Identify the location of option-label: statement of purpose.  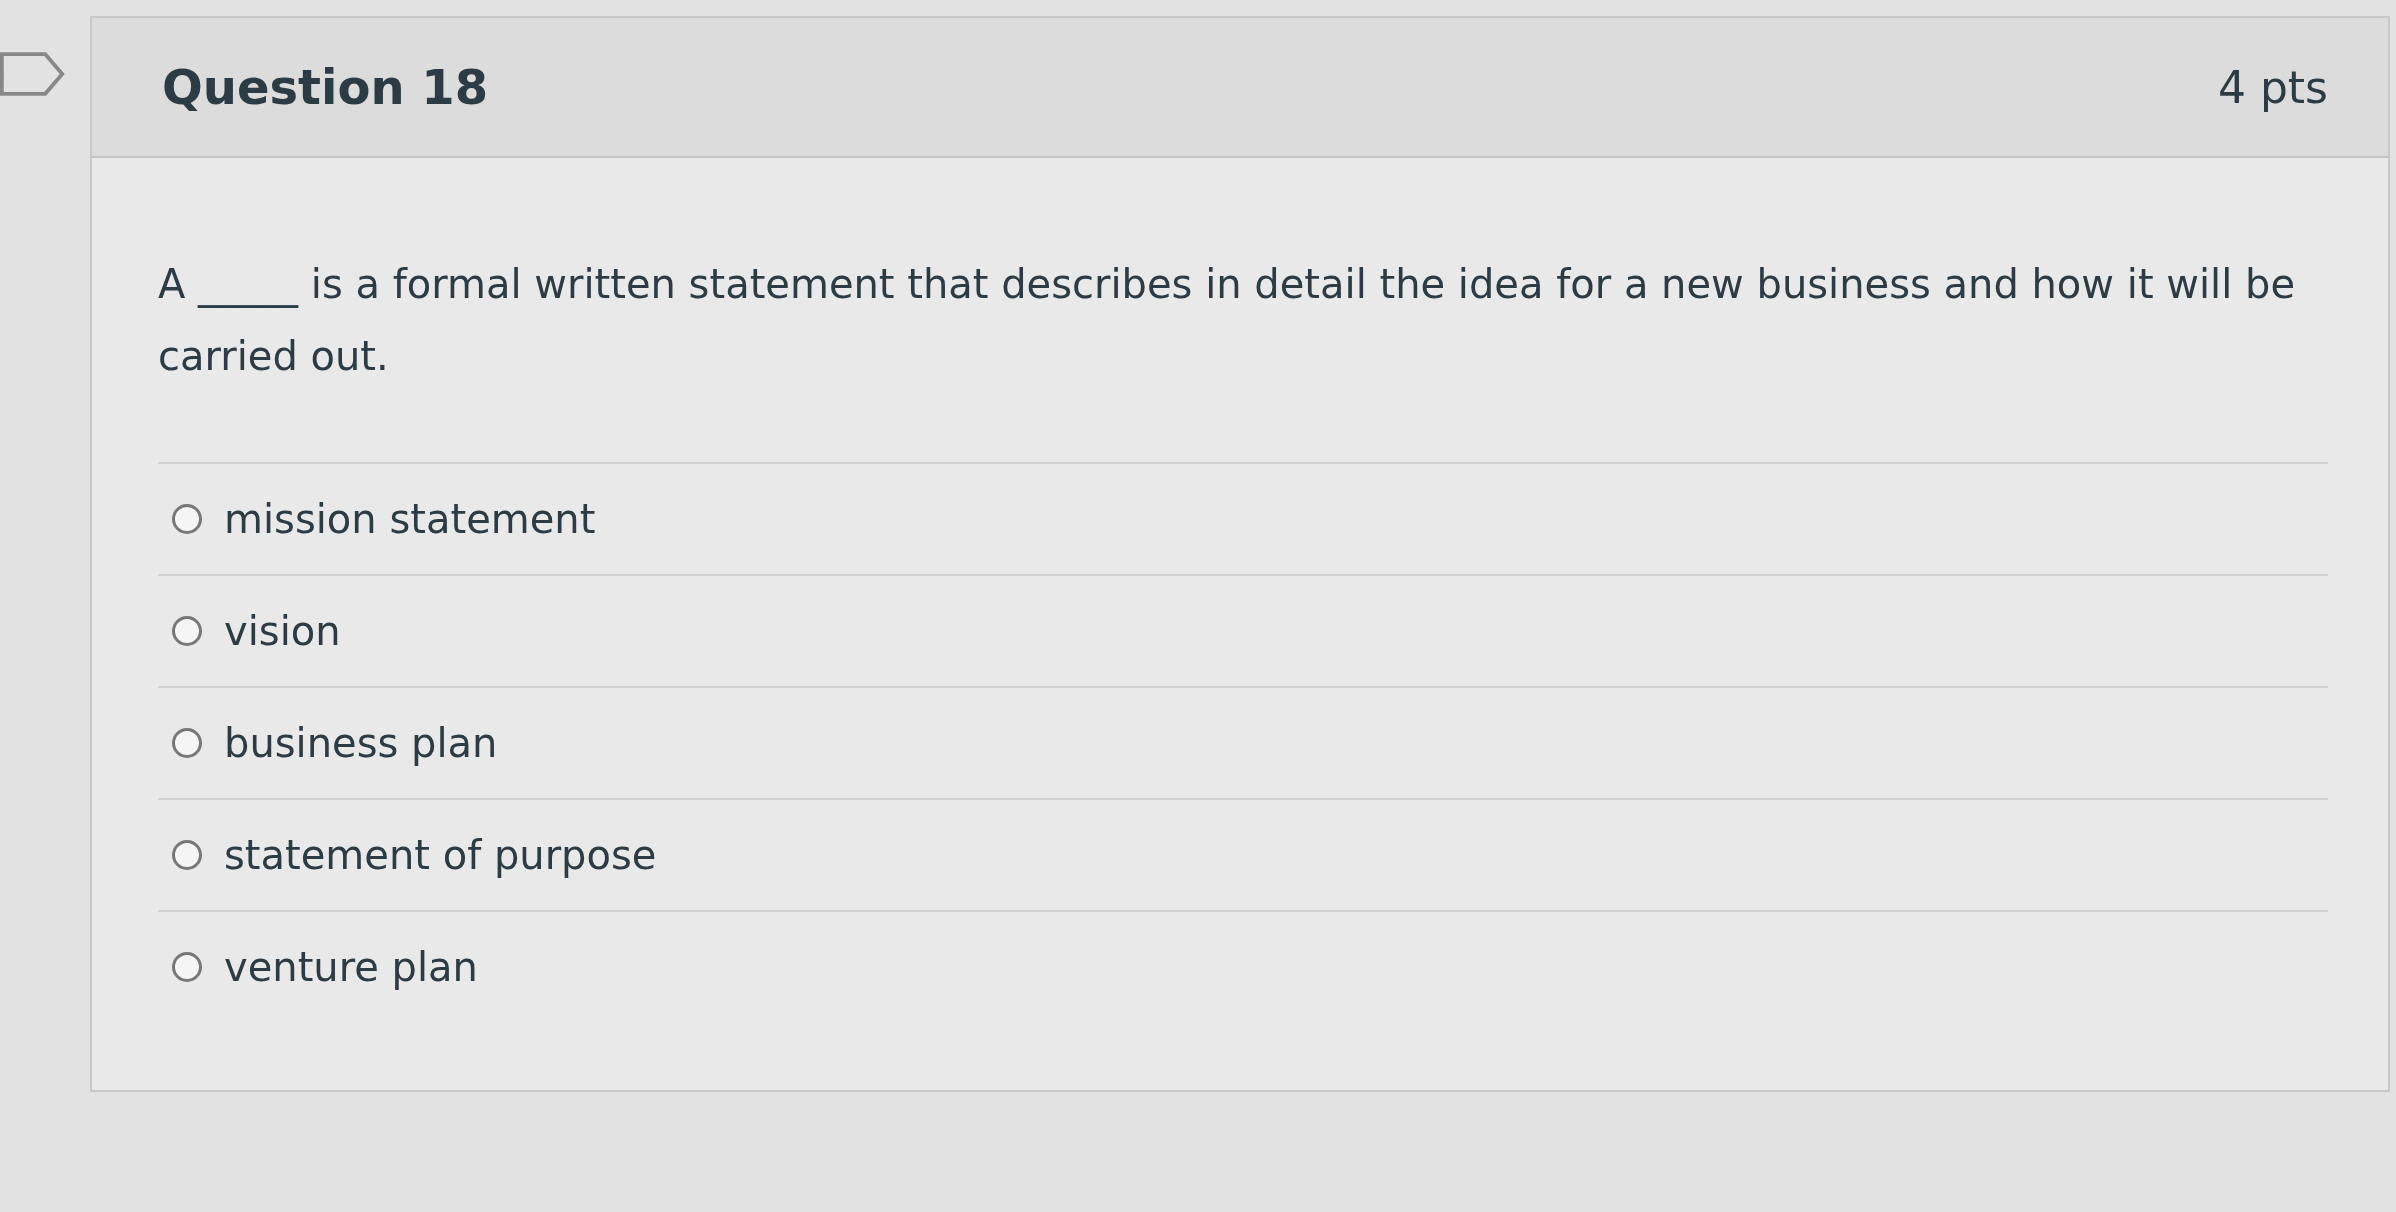
(440, 855).